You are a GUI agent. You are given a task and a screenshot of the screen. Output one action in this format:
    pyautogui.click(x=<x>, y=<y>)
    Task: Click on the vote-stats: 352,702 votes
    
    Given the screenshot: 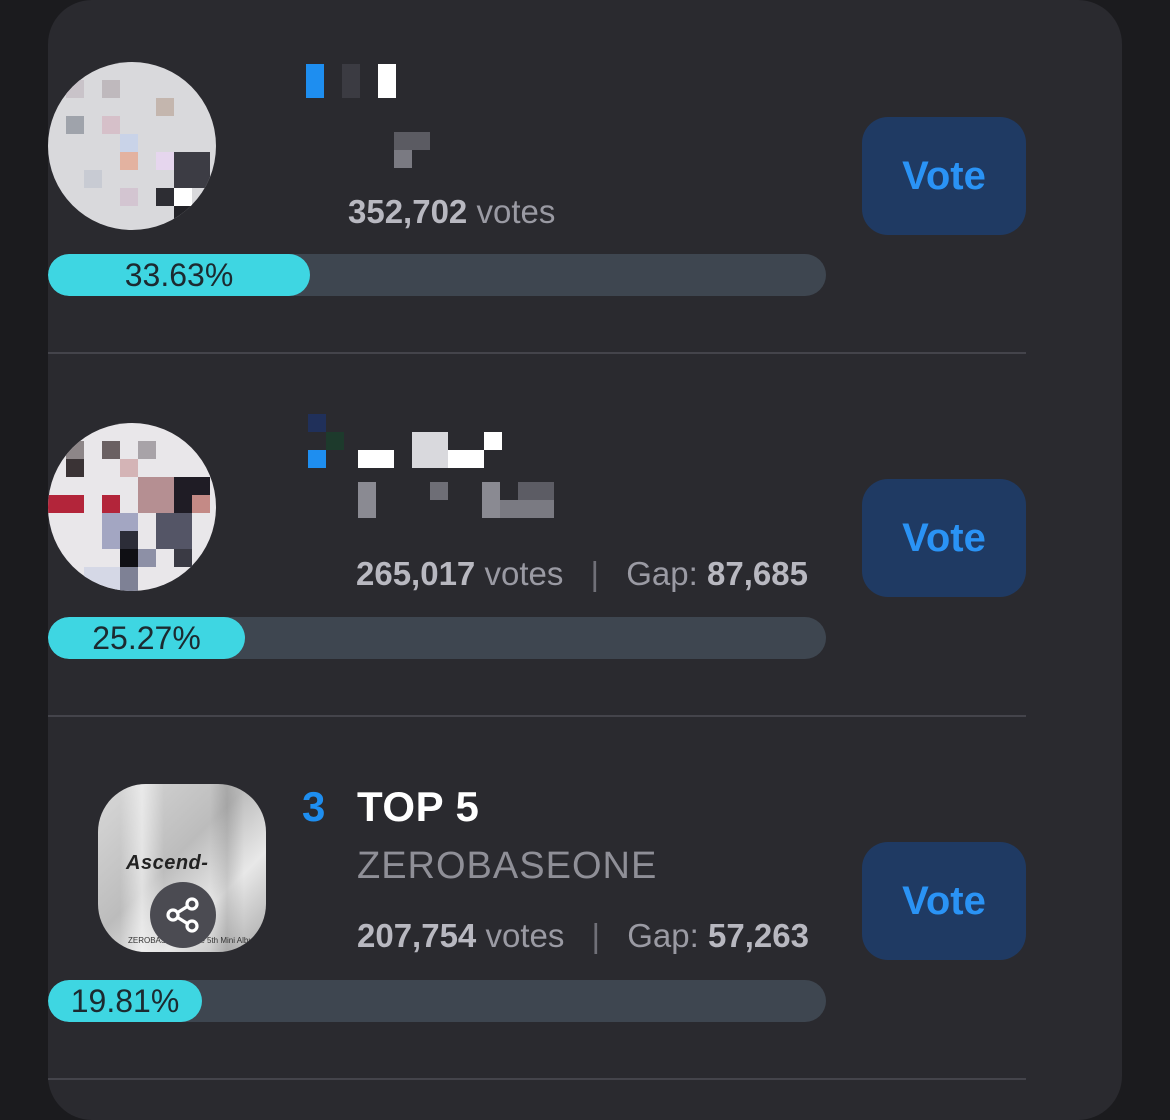 What is the action you would take?
    pyautogui.click(x=451, y=212)
    